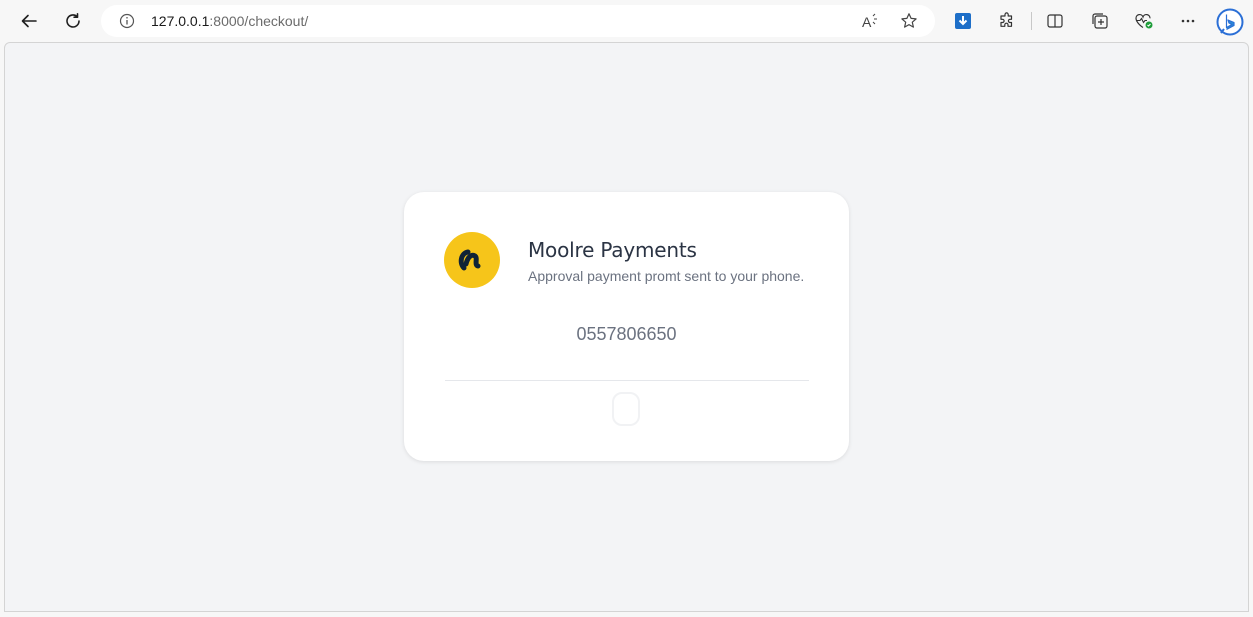 This screenshot has height=617, width=1253. I want to click on back-arrow-icon, so click(29, 21).